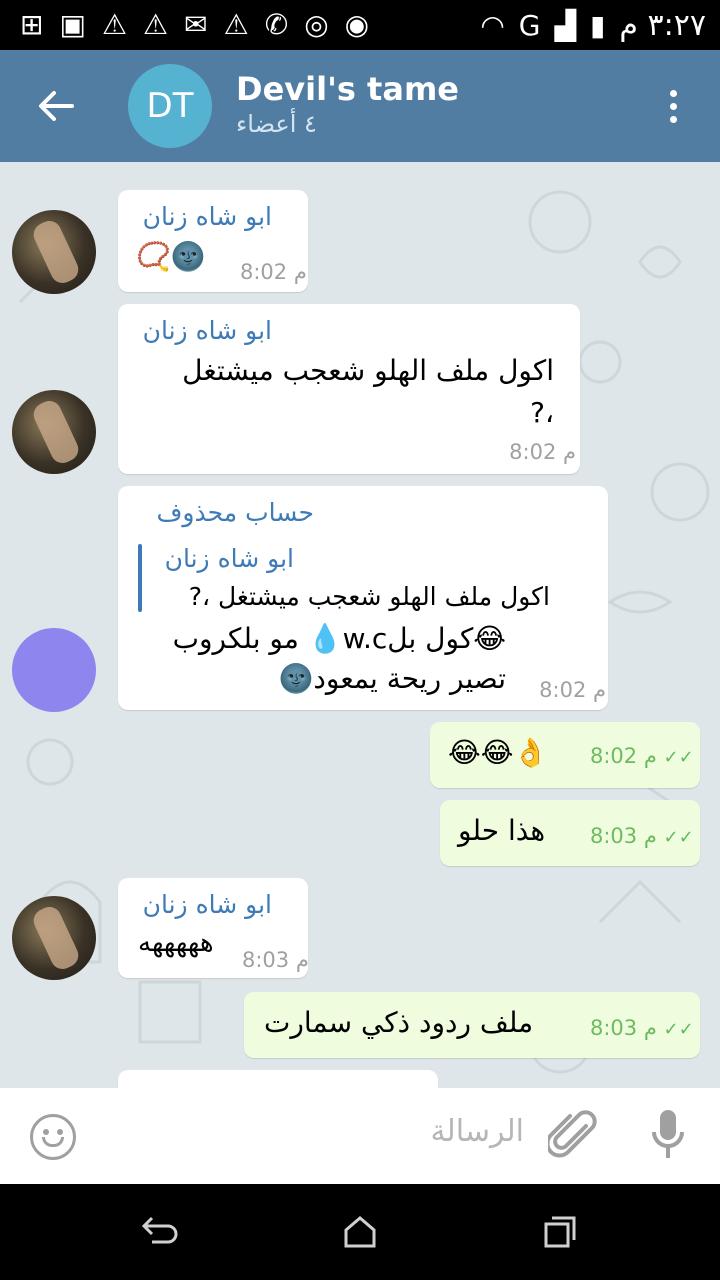 The height and width of the screenshot is (1280, 720). Describe the element at coordinates (492, 25) in the screenshot. I see `wifi-icon: ◠` at that location.